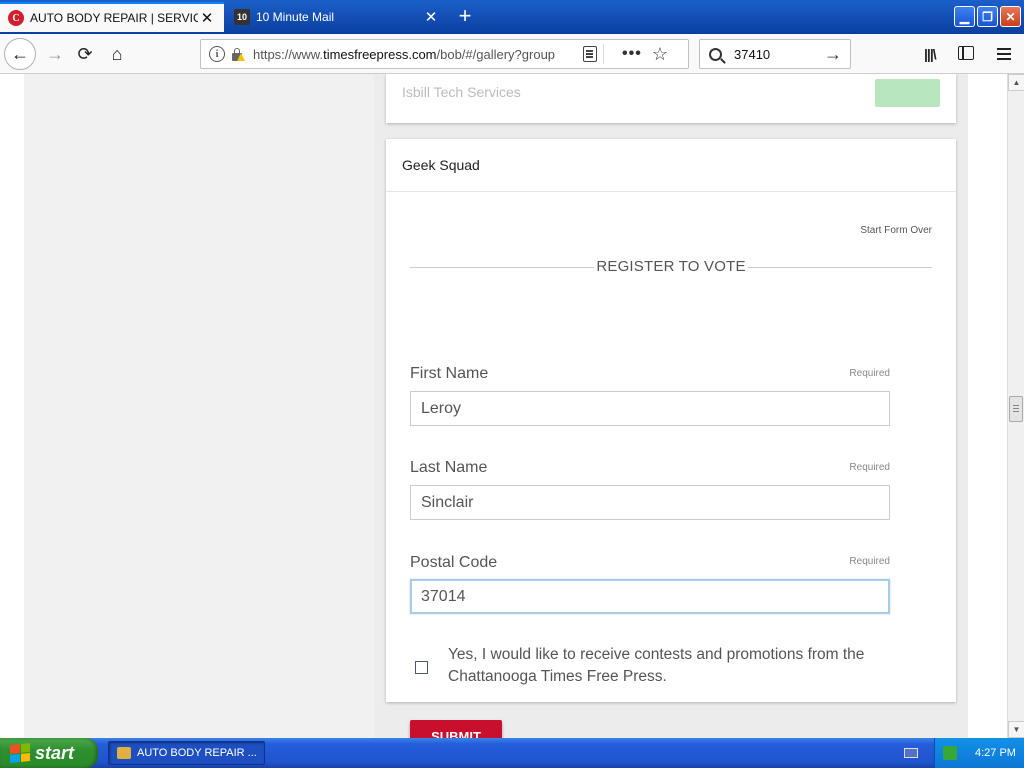 Image resolution: width=1024 pixels, height=768 pixels. Describe the element at coordinates (20, 753) in the screenshot. I see `windows-logo-icon` at that location.